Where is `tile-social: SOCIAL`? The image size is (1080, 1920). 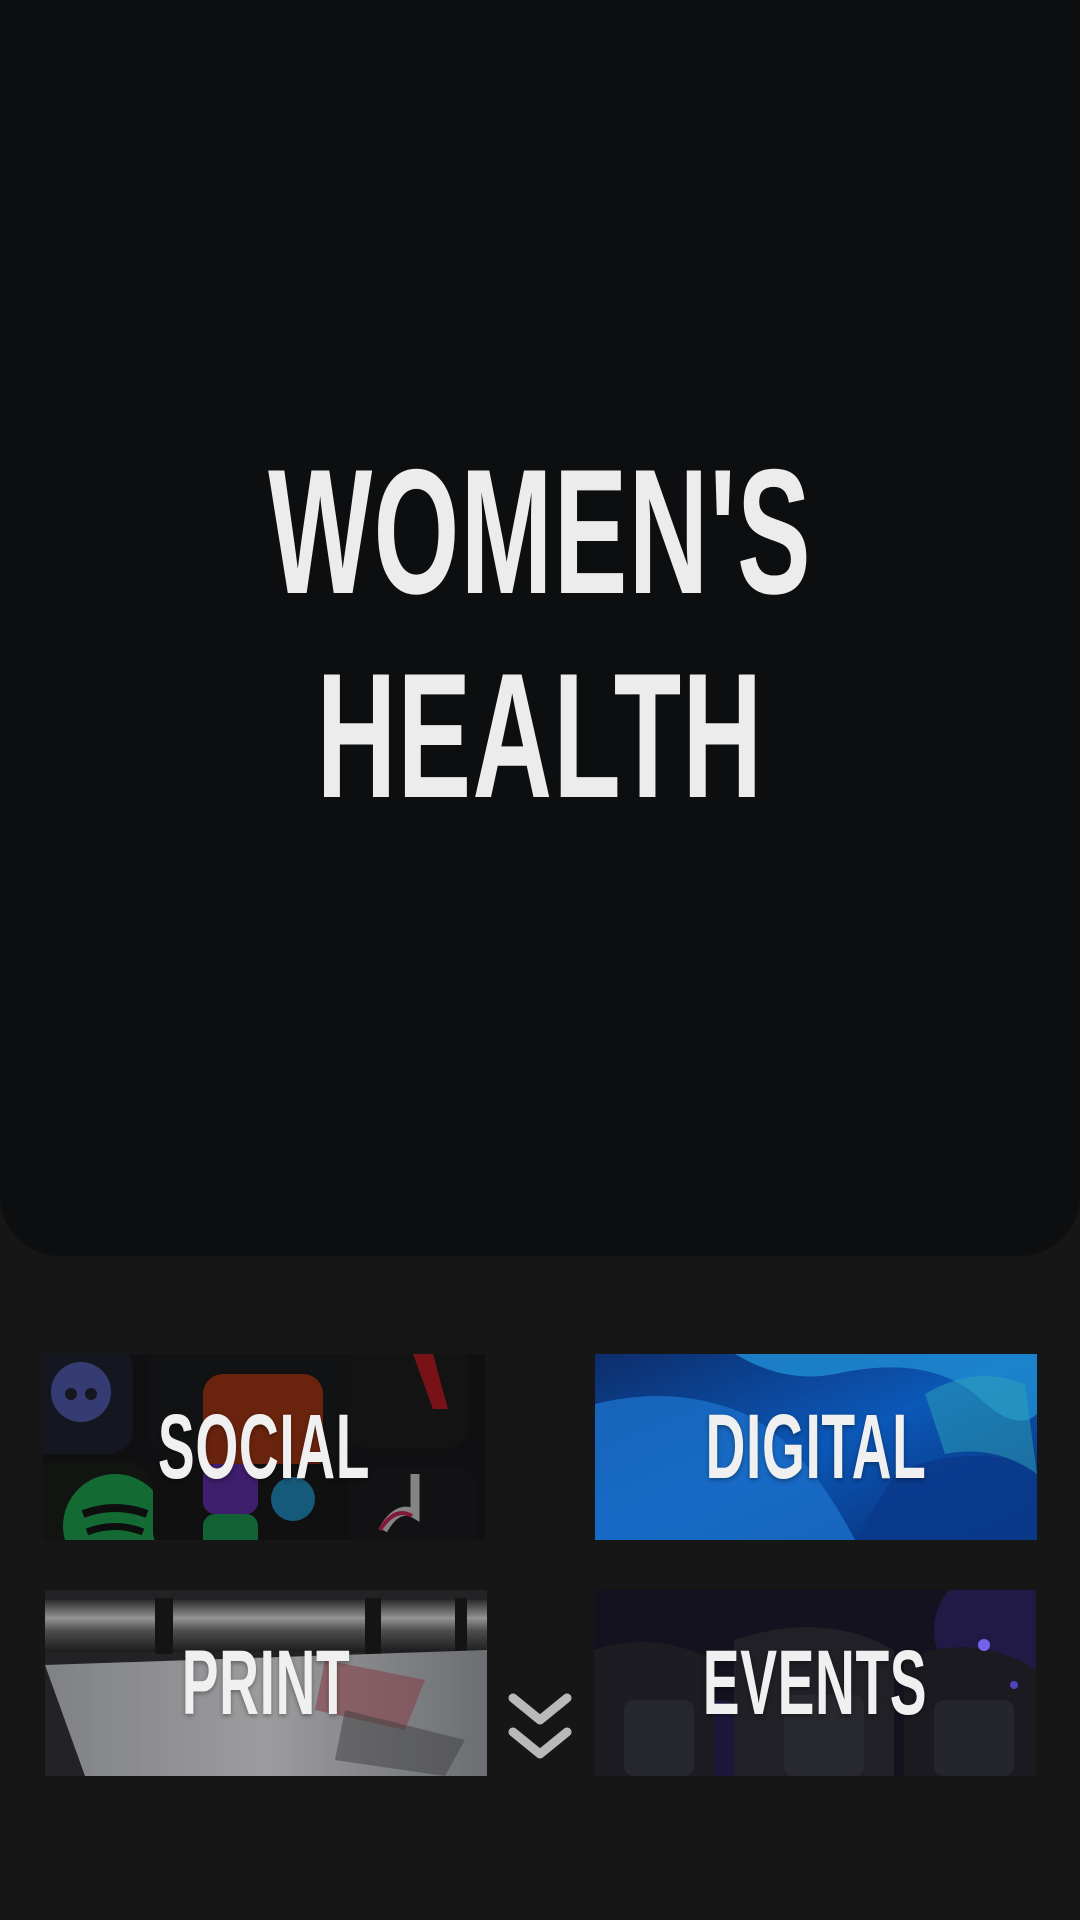 tile-social: SOCIAL is located at coordinates (264, 1447).